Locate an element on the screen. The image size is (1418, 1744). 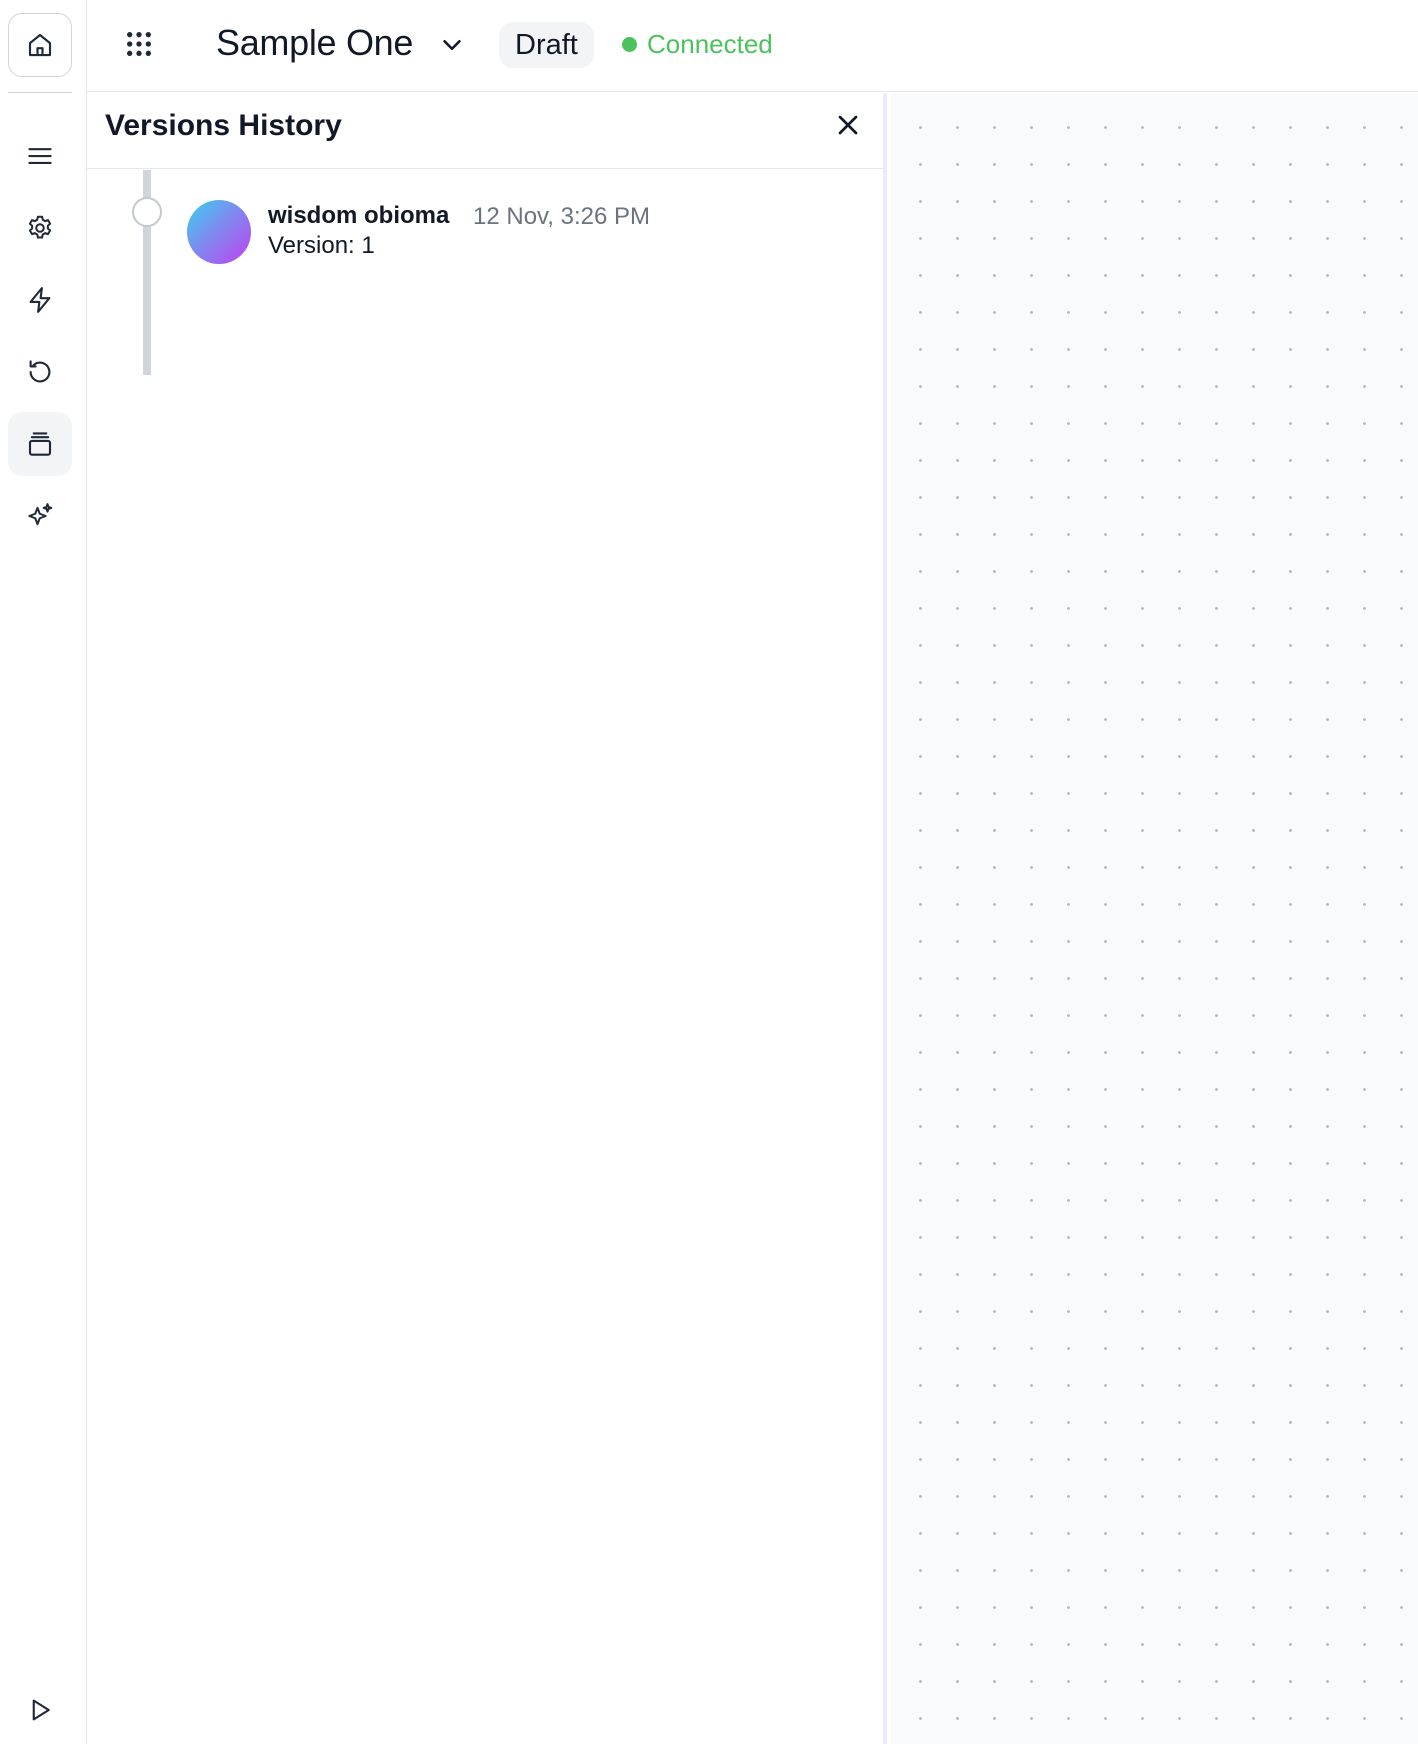
avatar is located at coordinates (219, 232).